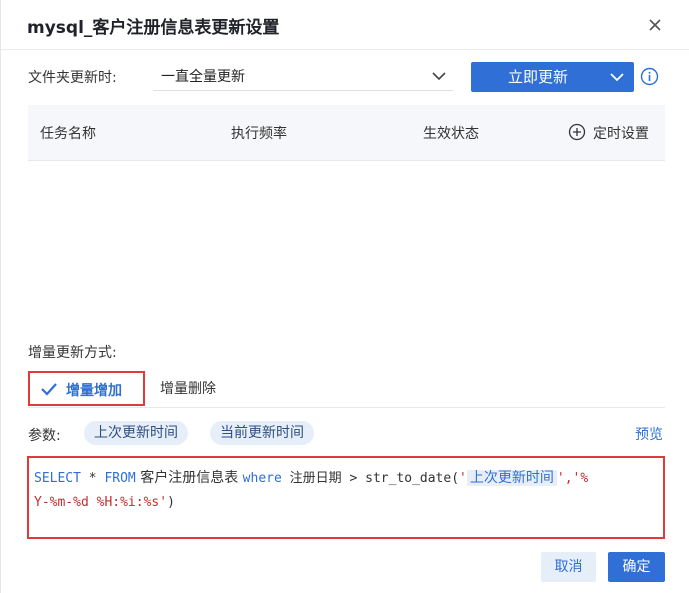 The image size is (689, 593). What do you see at coordinates (537, 77) in the screenshot?
I see `update-now-label: 立即更新` at bounding box center [537, 77].